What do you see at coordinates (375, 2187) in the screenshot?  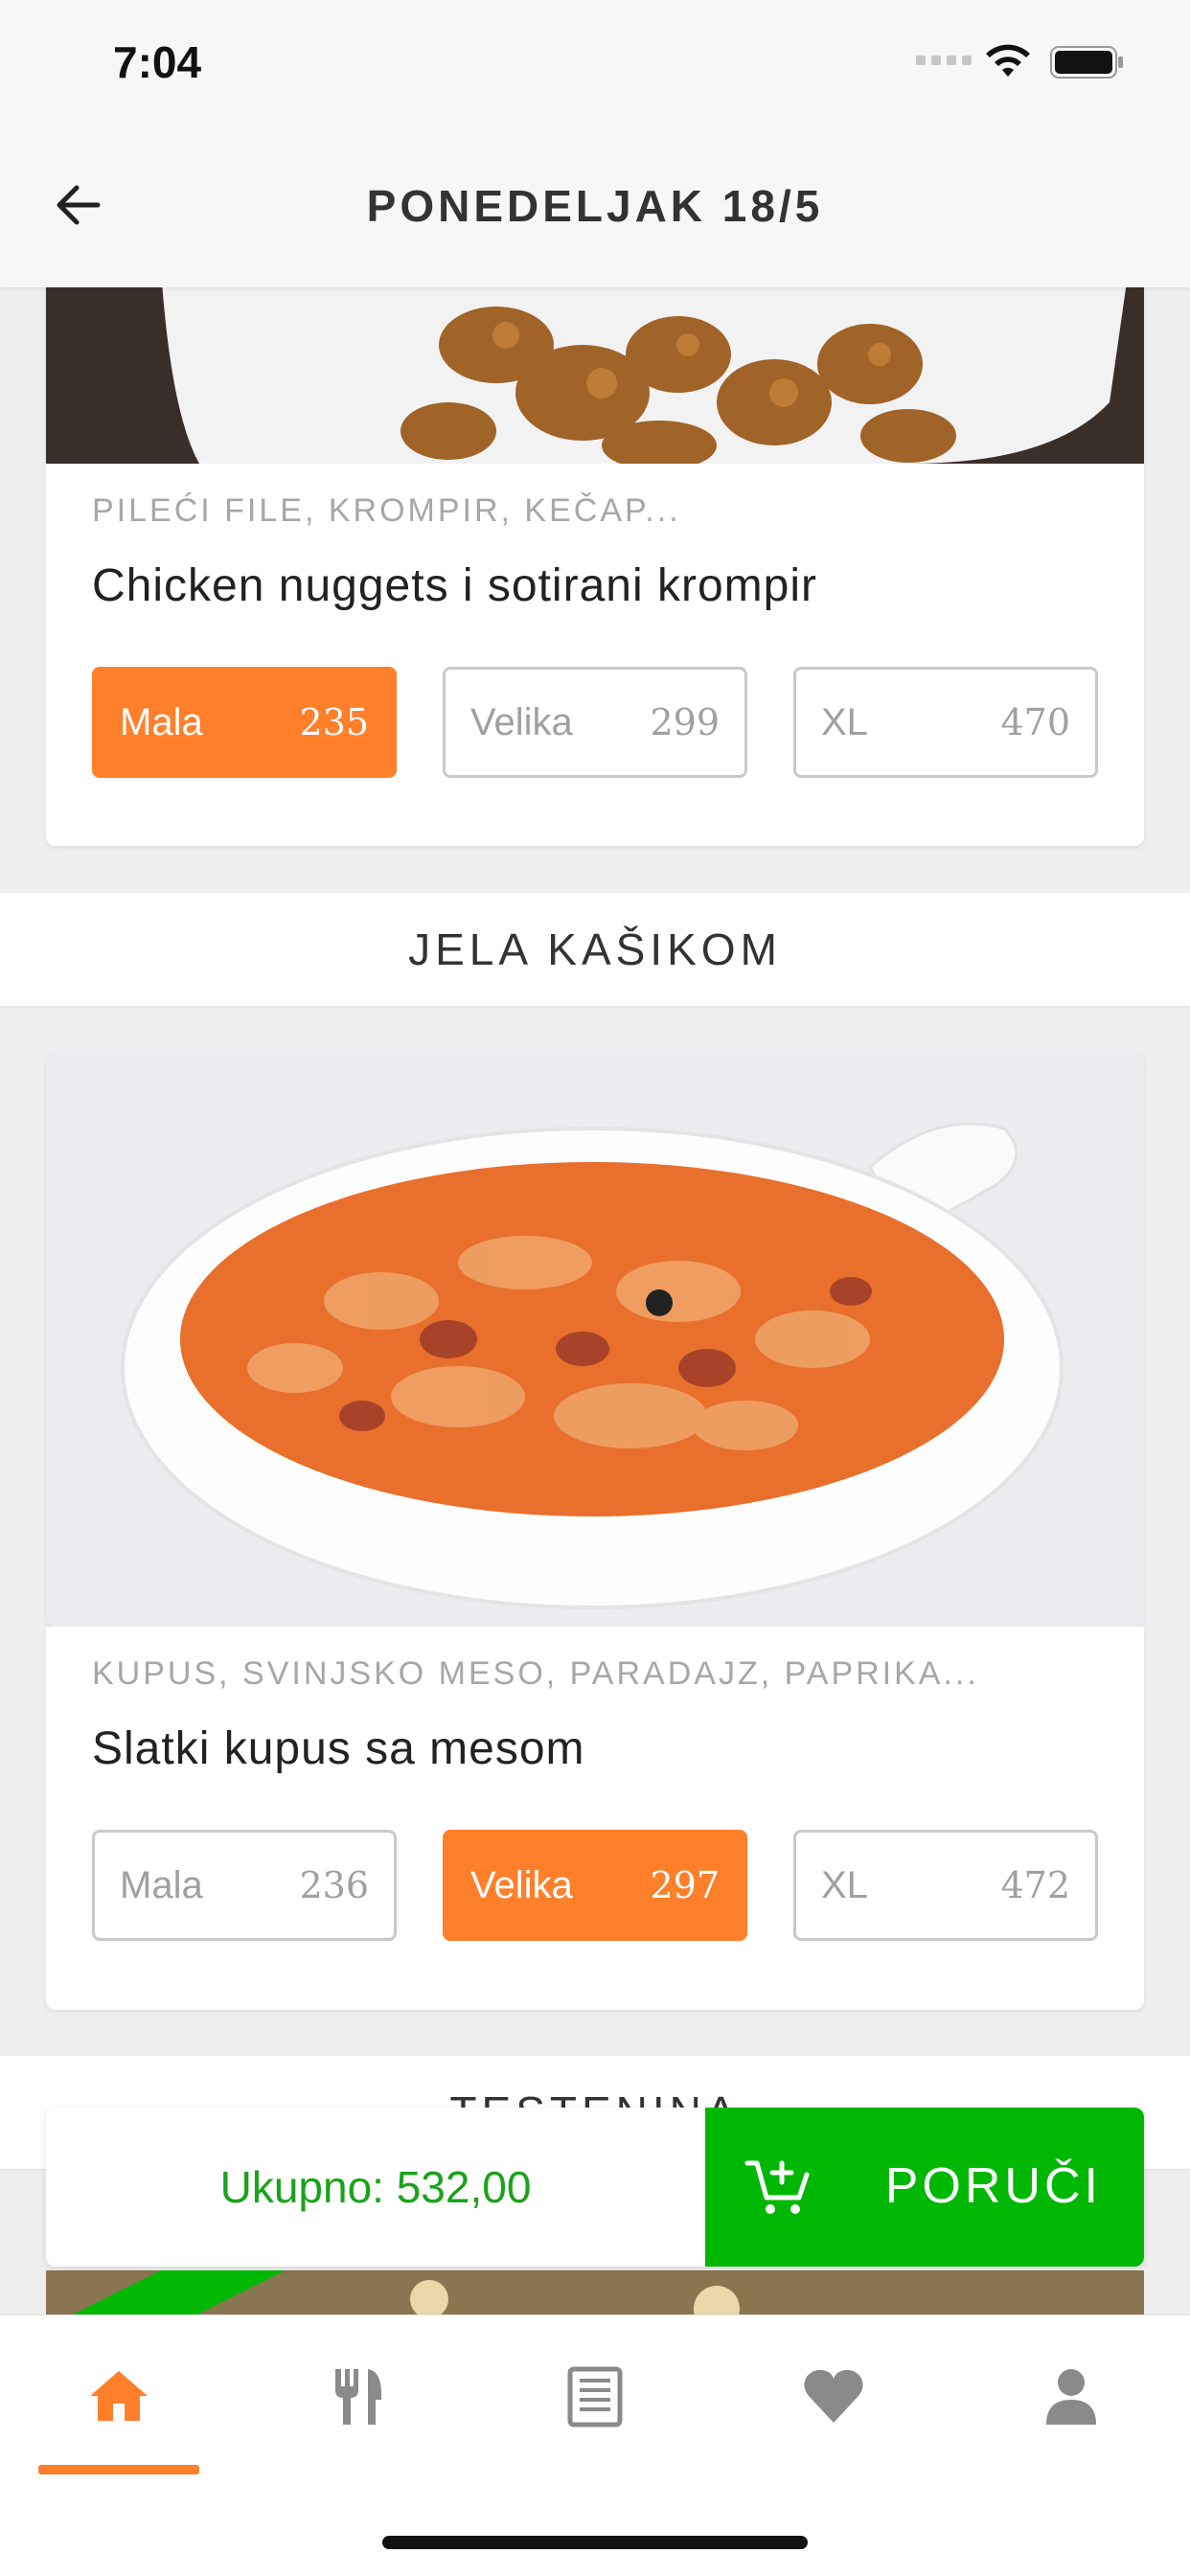 I see `order-total: Ukupno: 532,00` at bounding box center [375, 2187].